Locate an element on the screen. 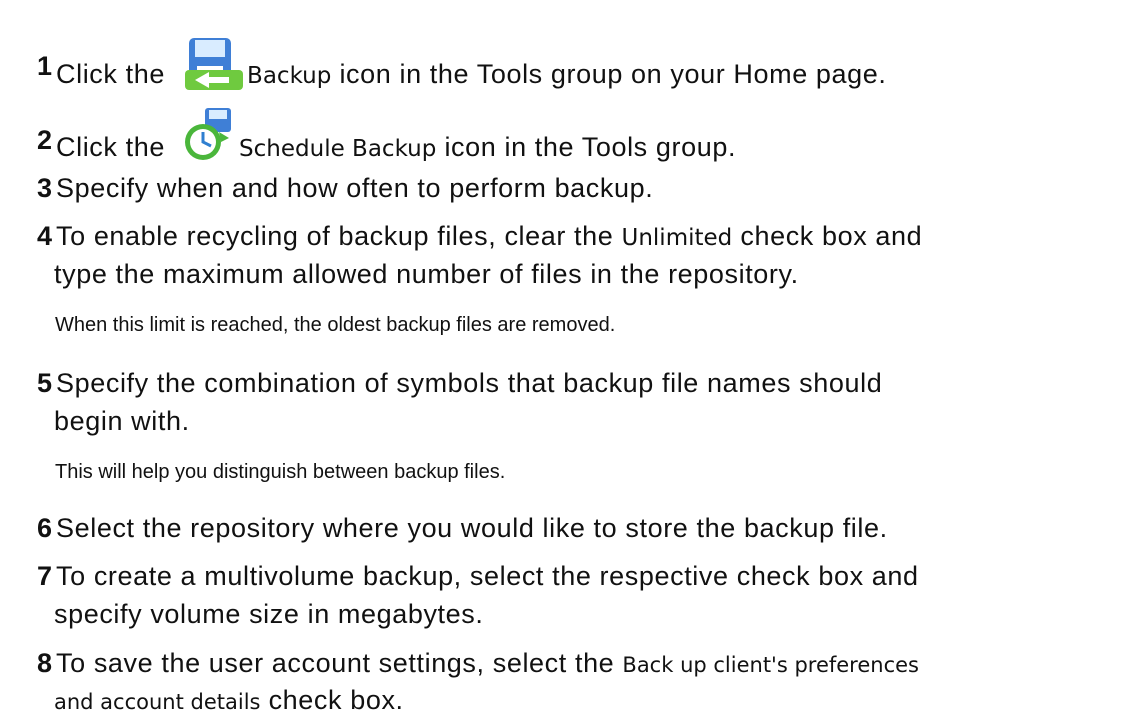  step-number: 3 is located at coordinates (45, 188).